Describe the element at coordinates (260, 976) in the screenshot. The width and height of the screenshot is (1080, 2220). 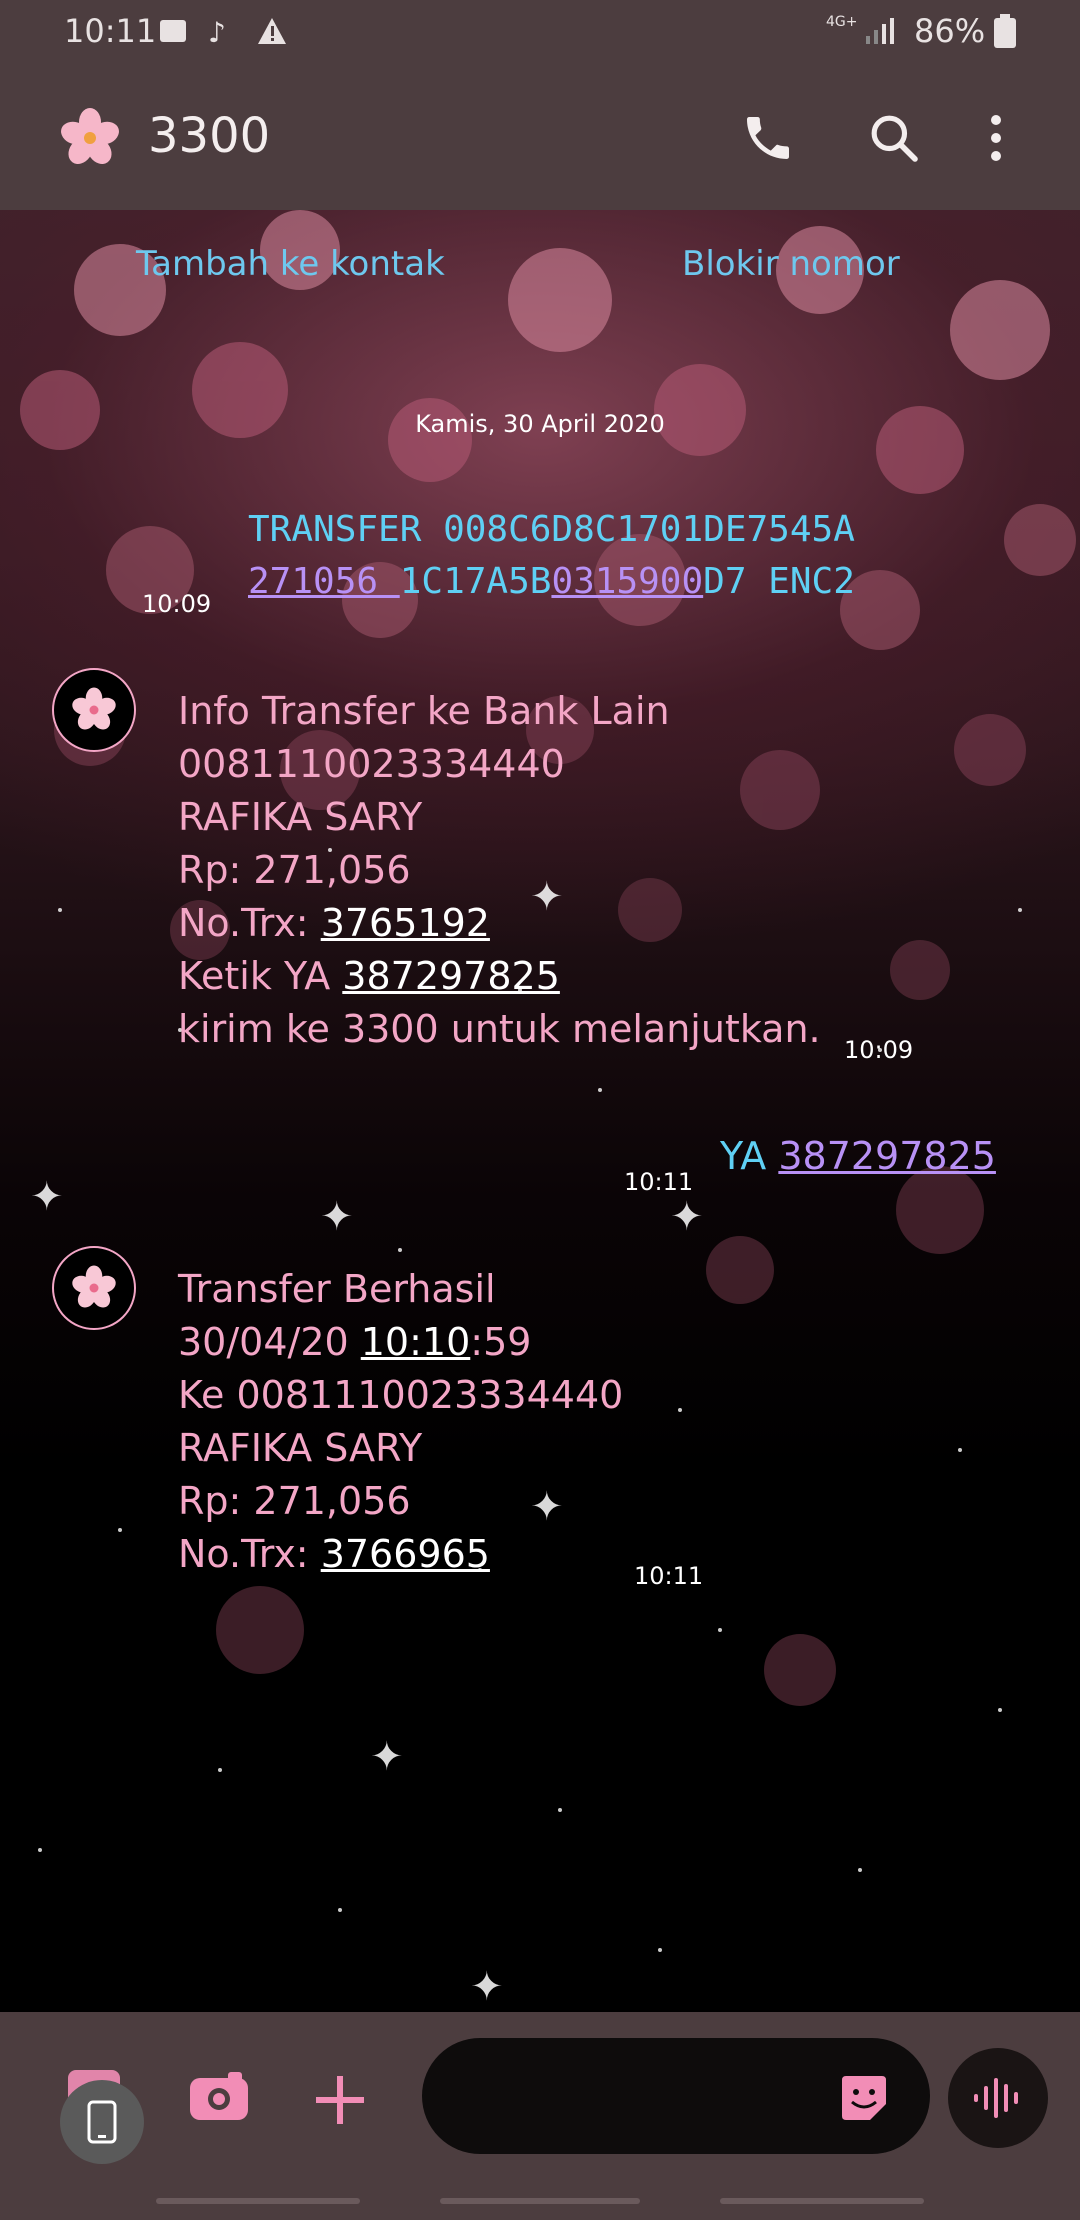
I see `ketik-label: Ketik YA` at that location.